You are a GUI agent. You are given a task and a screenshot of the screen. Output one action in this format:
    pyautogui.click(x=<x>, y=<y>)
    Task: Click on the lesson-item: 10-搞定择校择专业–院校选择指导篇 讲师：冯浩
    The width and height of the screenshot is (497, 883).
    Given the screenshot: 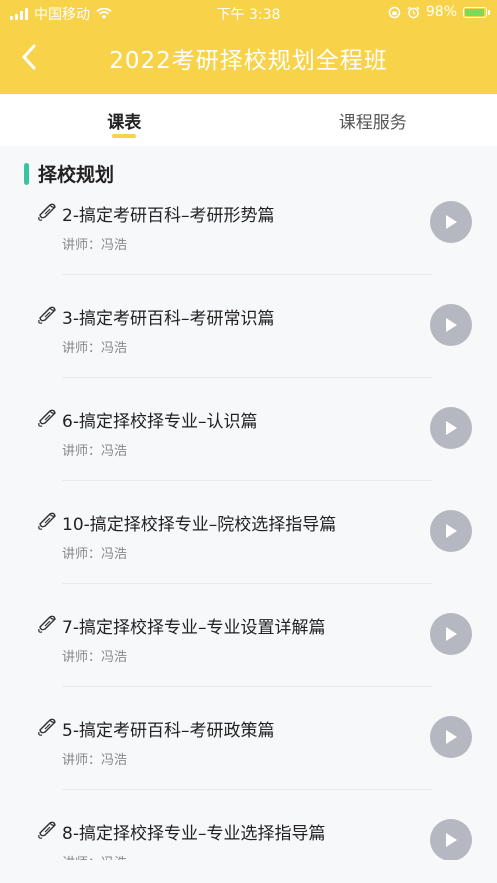 What is the action you would take?
    pyautogui.click(x=248, y=550)
    